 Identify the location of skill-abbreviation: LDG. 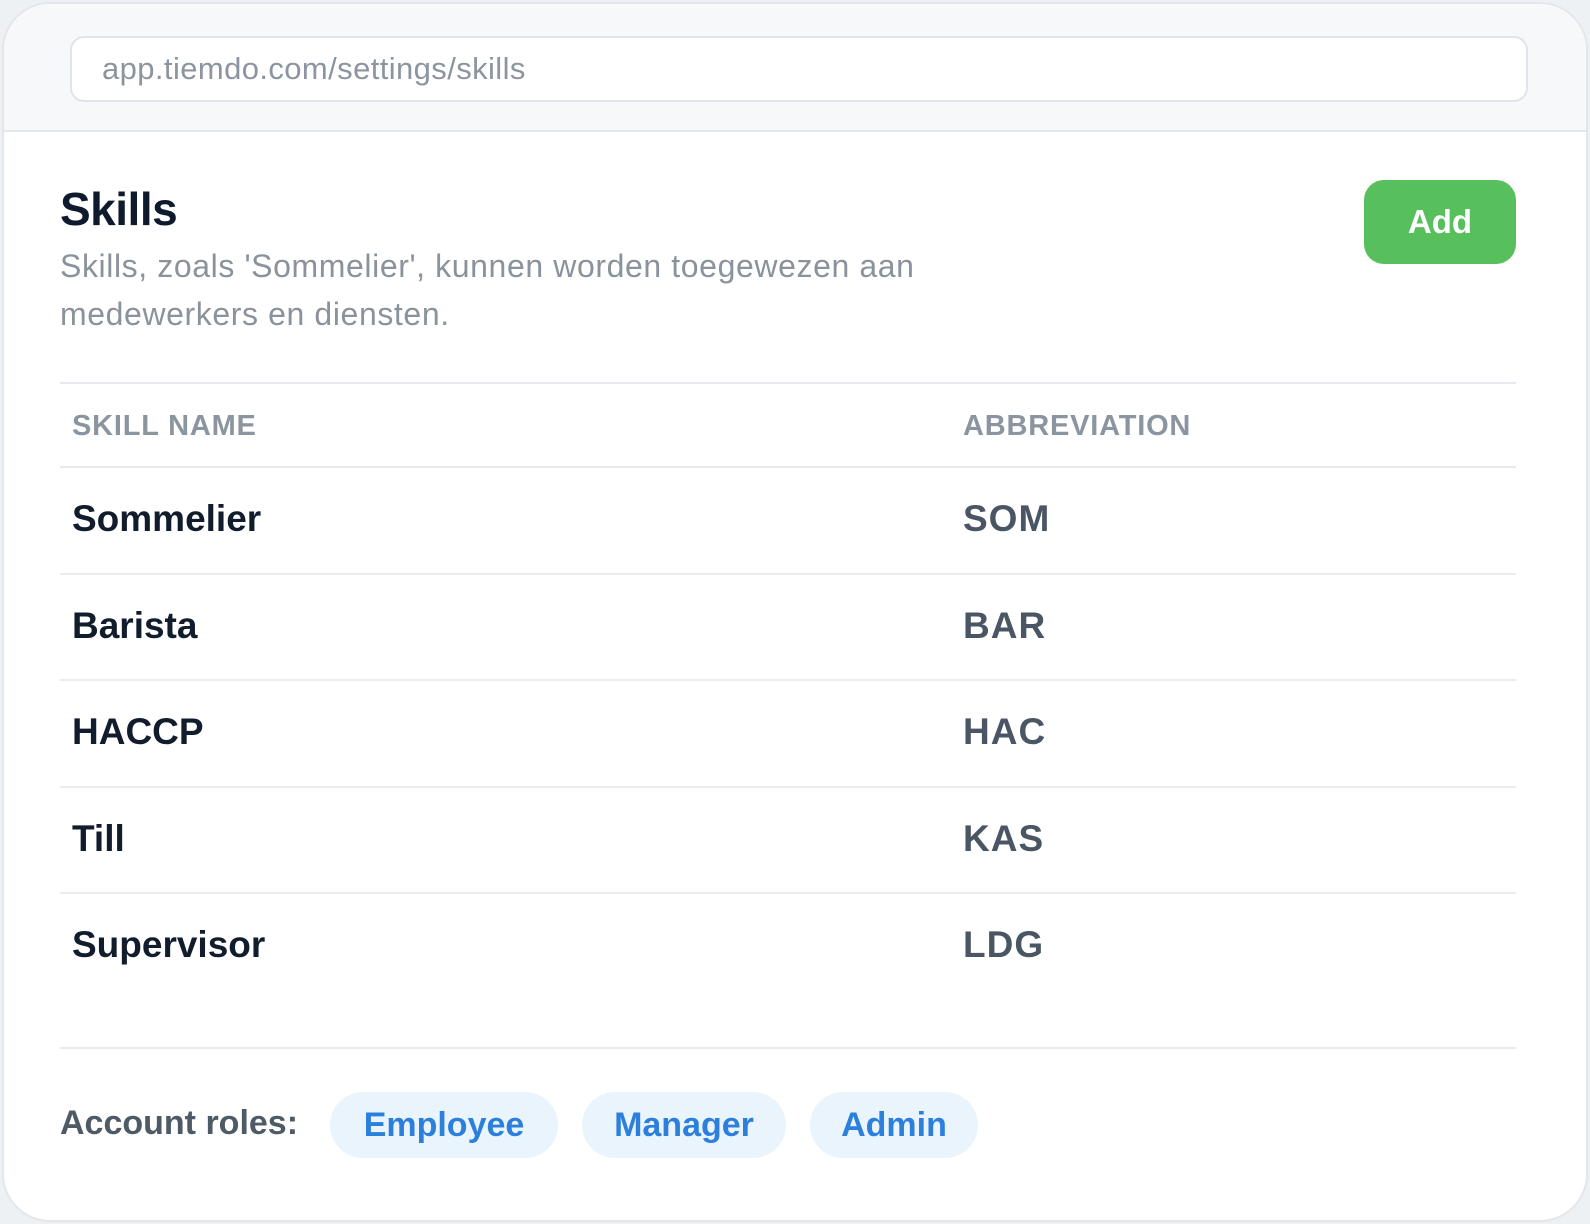
(1004, 944).